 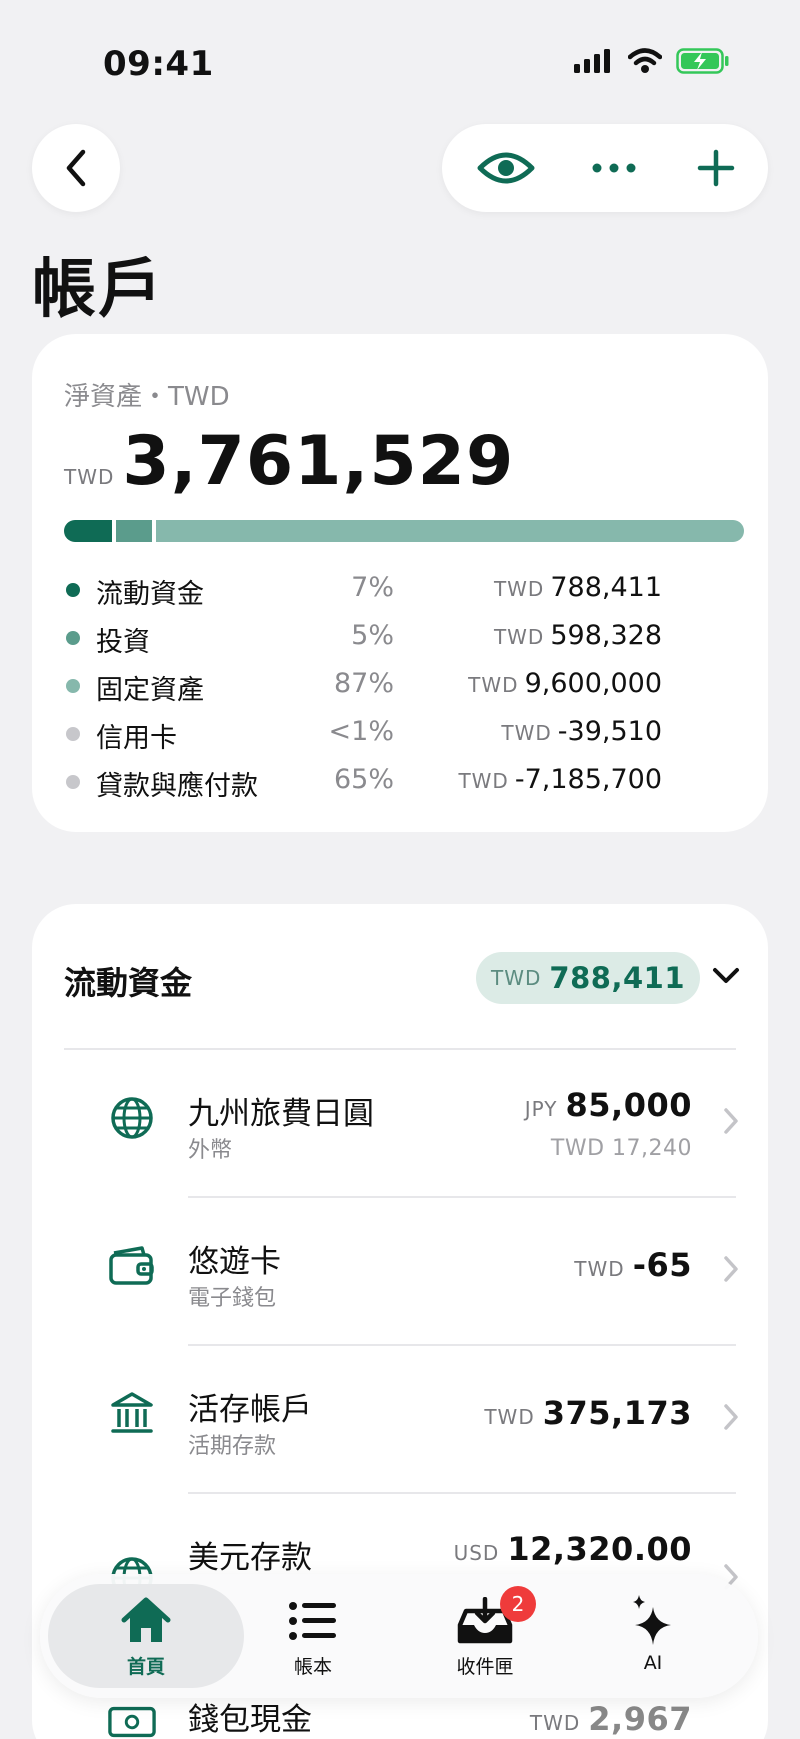 I want to click on status-bar: 09:41, so click(x=400, y=60).